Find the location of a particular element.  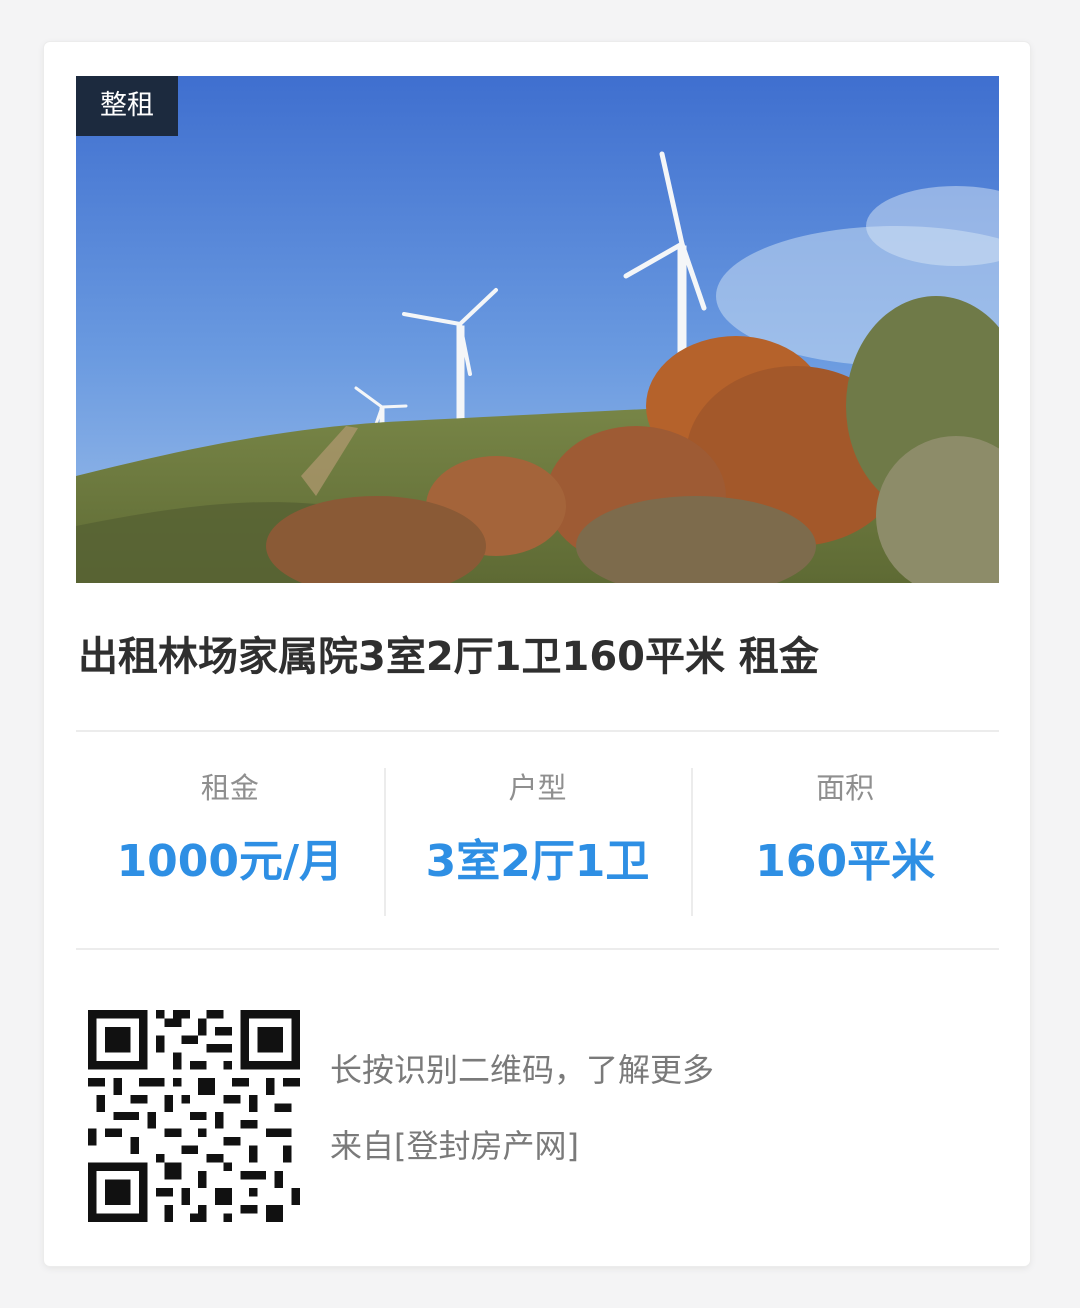

stat-area: 面积 160平米 is located at coordinates (845, 840).